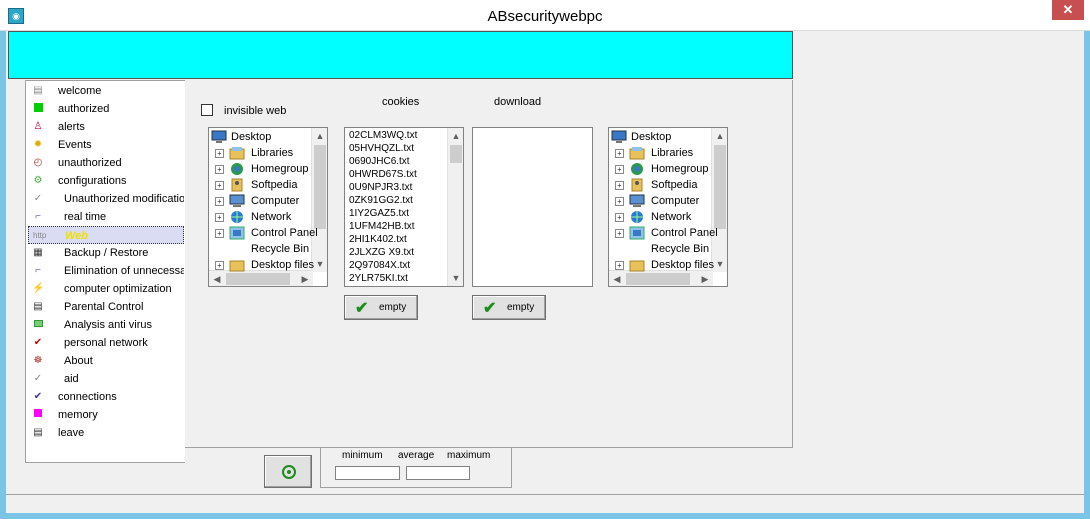  Describe the element at coordinates (106, 145) in the screenshot. I see `sidebar-item-events: ✹ Events` at that location.